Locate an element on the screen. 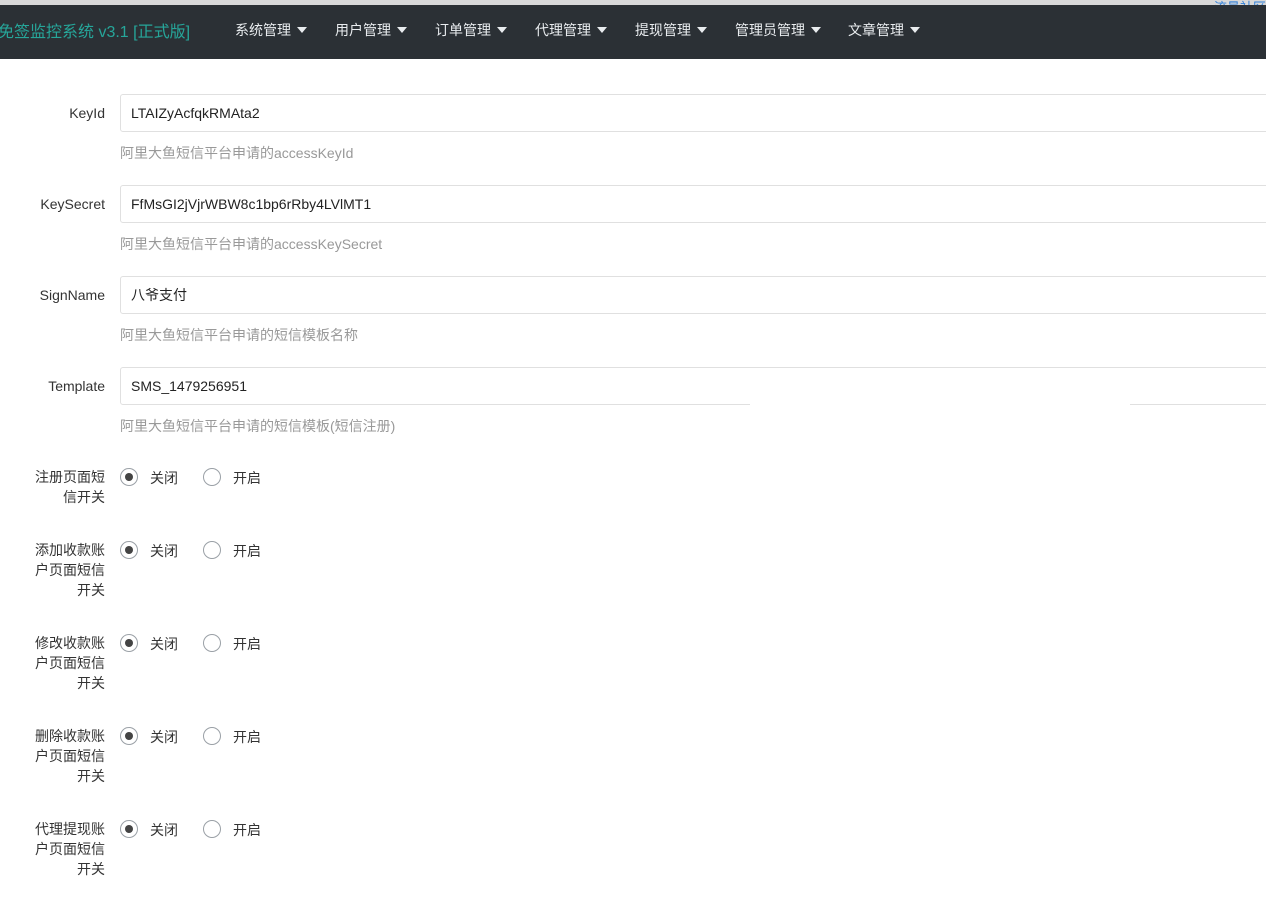 The height and width of the screenshot is (901, 1266). agent-withdraw-sms-switch-label: 代理提现账 户页面短信 开关 is located at coordinates (63, 849).